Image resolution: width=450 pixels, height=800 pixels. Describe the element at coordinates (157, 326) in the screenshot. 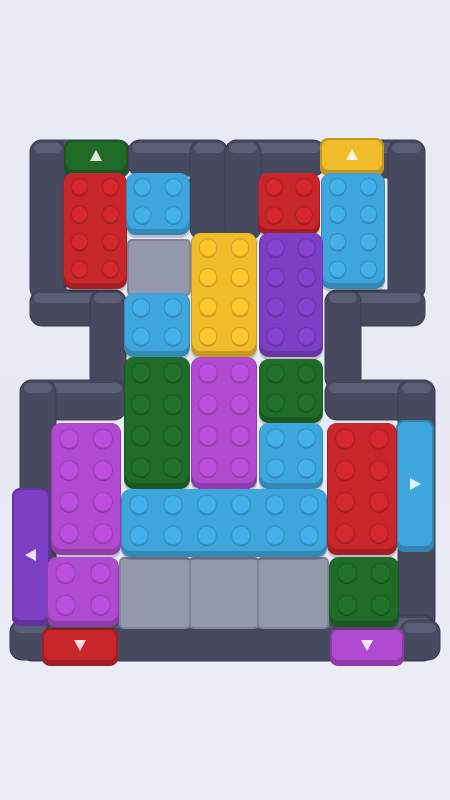

I see `blue-2x2-mid` at that location.